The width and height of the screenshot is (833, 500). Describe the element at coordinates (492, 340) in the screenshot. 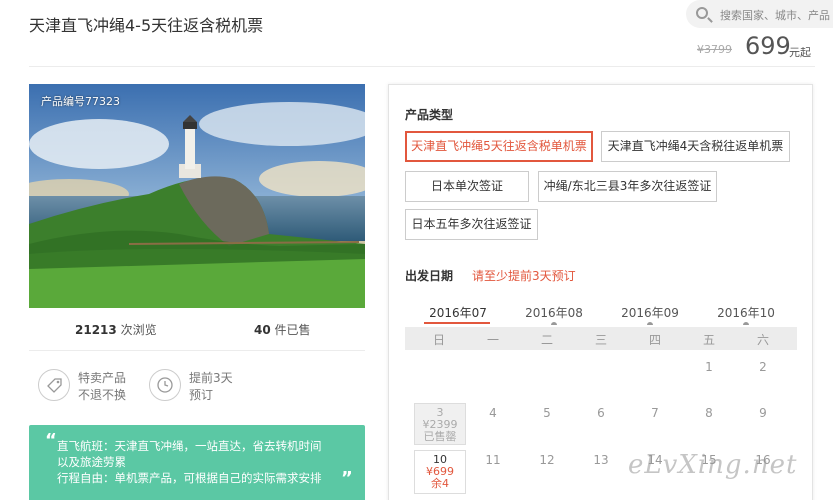

I see `weekday-mon: 一` at that location.